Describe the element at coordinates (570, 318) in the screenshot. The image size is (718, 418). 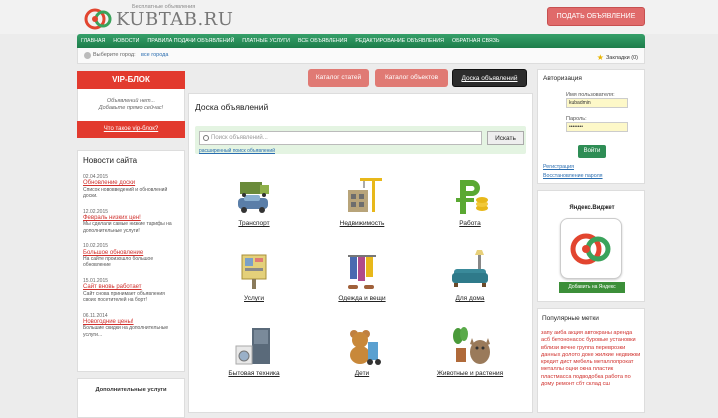
I see `tags-title: Популярные метки` at that location.